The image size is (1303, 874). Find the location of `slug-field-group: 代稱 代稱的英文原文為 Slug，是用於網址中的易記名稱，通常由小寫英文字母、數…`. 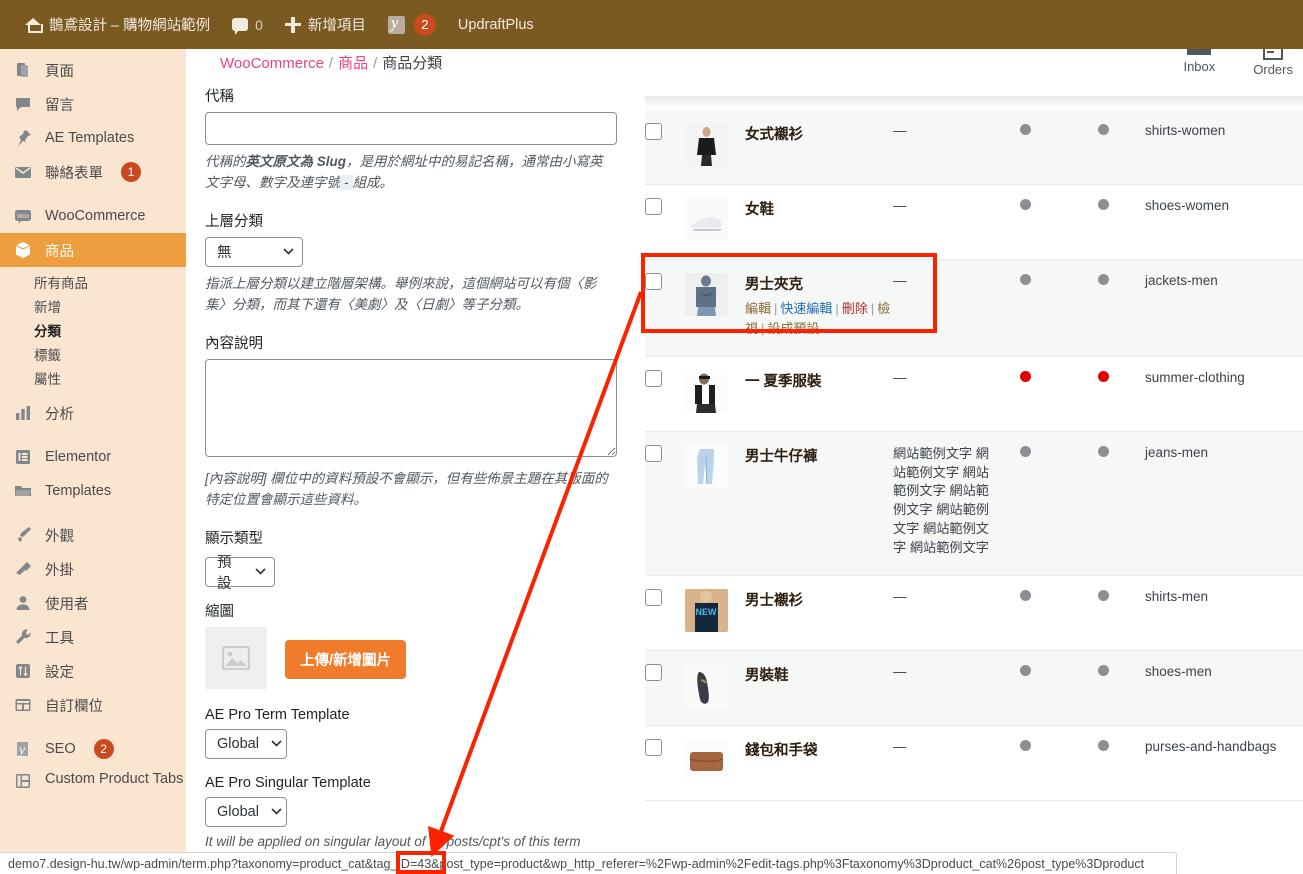

slug-field-group: 代稱 代稱的英文原文為 Slug，是用於網址中的易記名稱，通常由小寫英文字母、數… is located at coordinates (420, 139).